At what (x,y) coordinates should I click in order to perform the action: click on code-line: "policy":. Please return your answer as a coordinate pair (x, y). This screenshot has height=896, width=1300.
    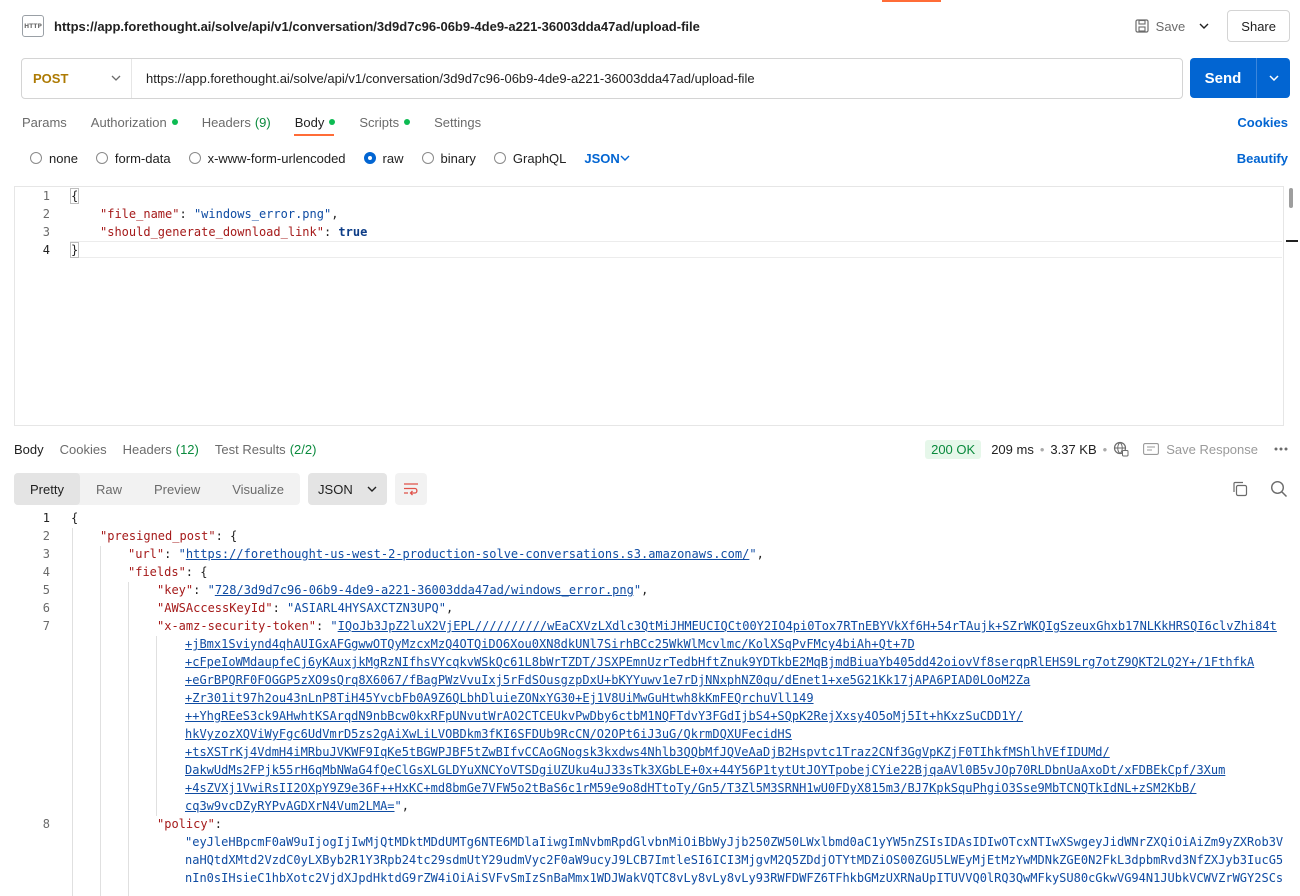
    Looking at the image, I should click on (190, 824).